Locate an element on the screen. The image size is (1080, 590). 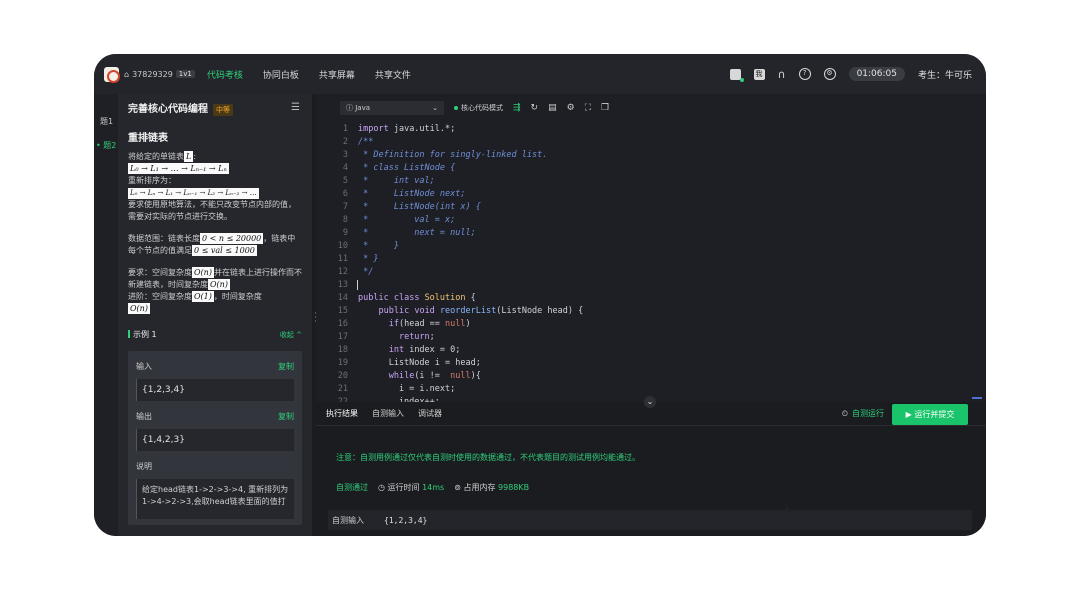
line-number: 2 is located at coordinates (345, 142).